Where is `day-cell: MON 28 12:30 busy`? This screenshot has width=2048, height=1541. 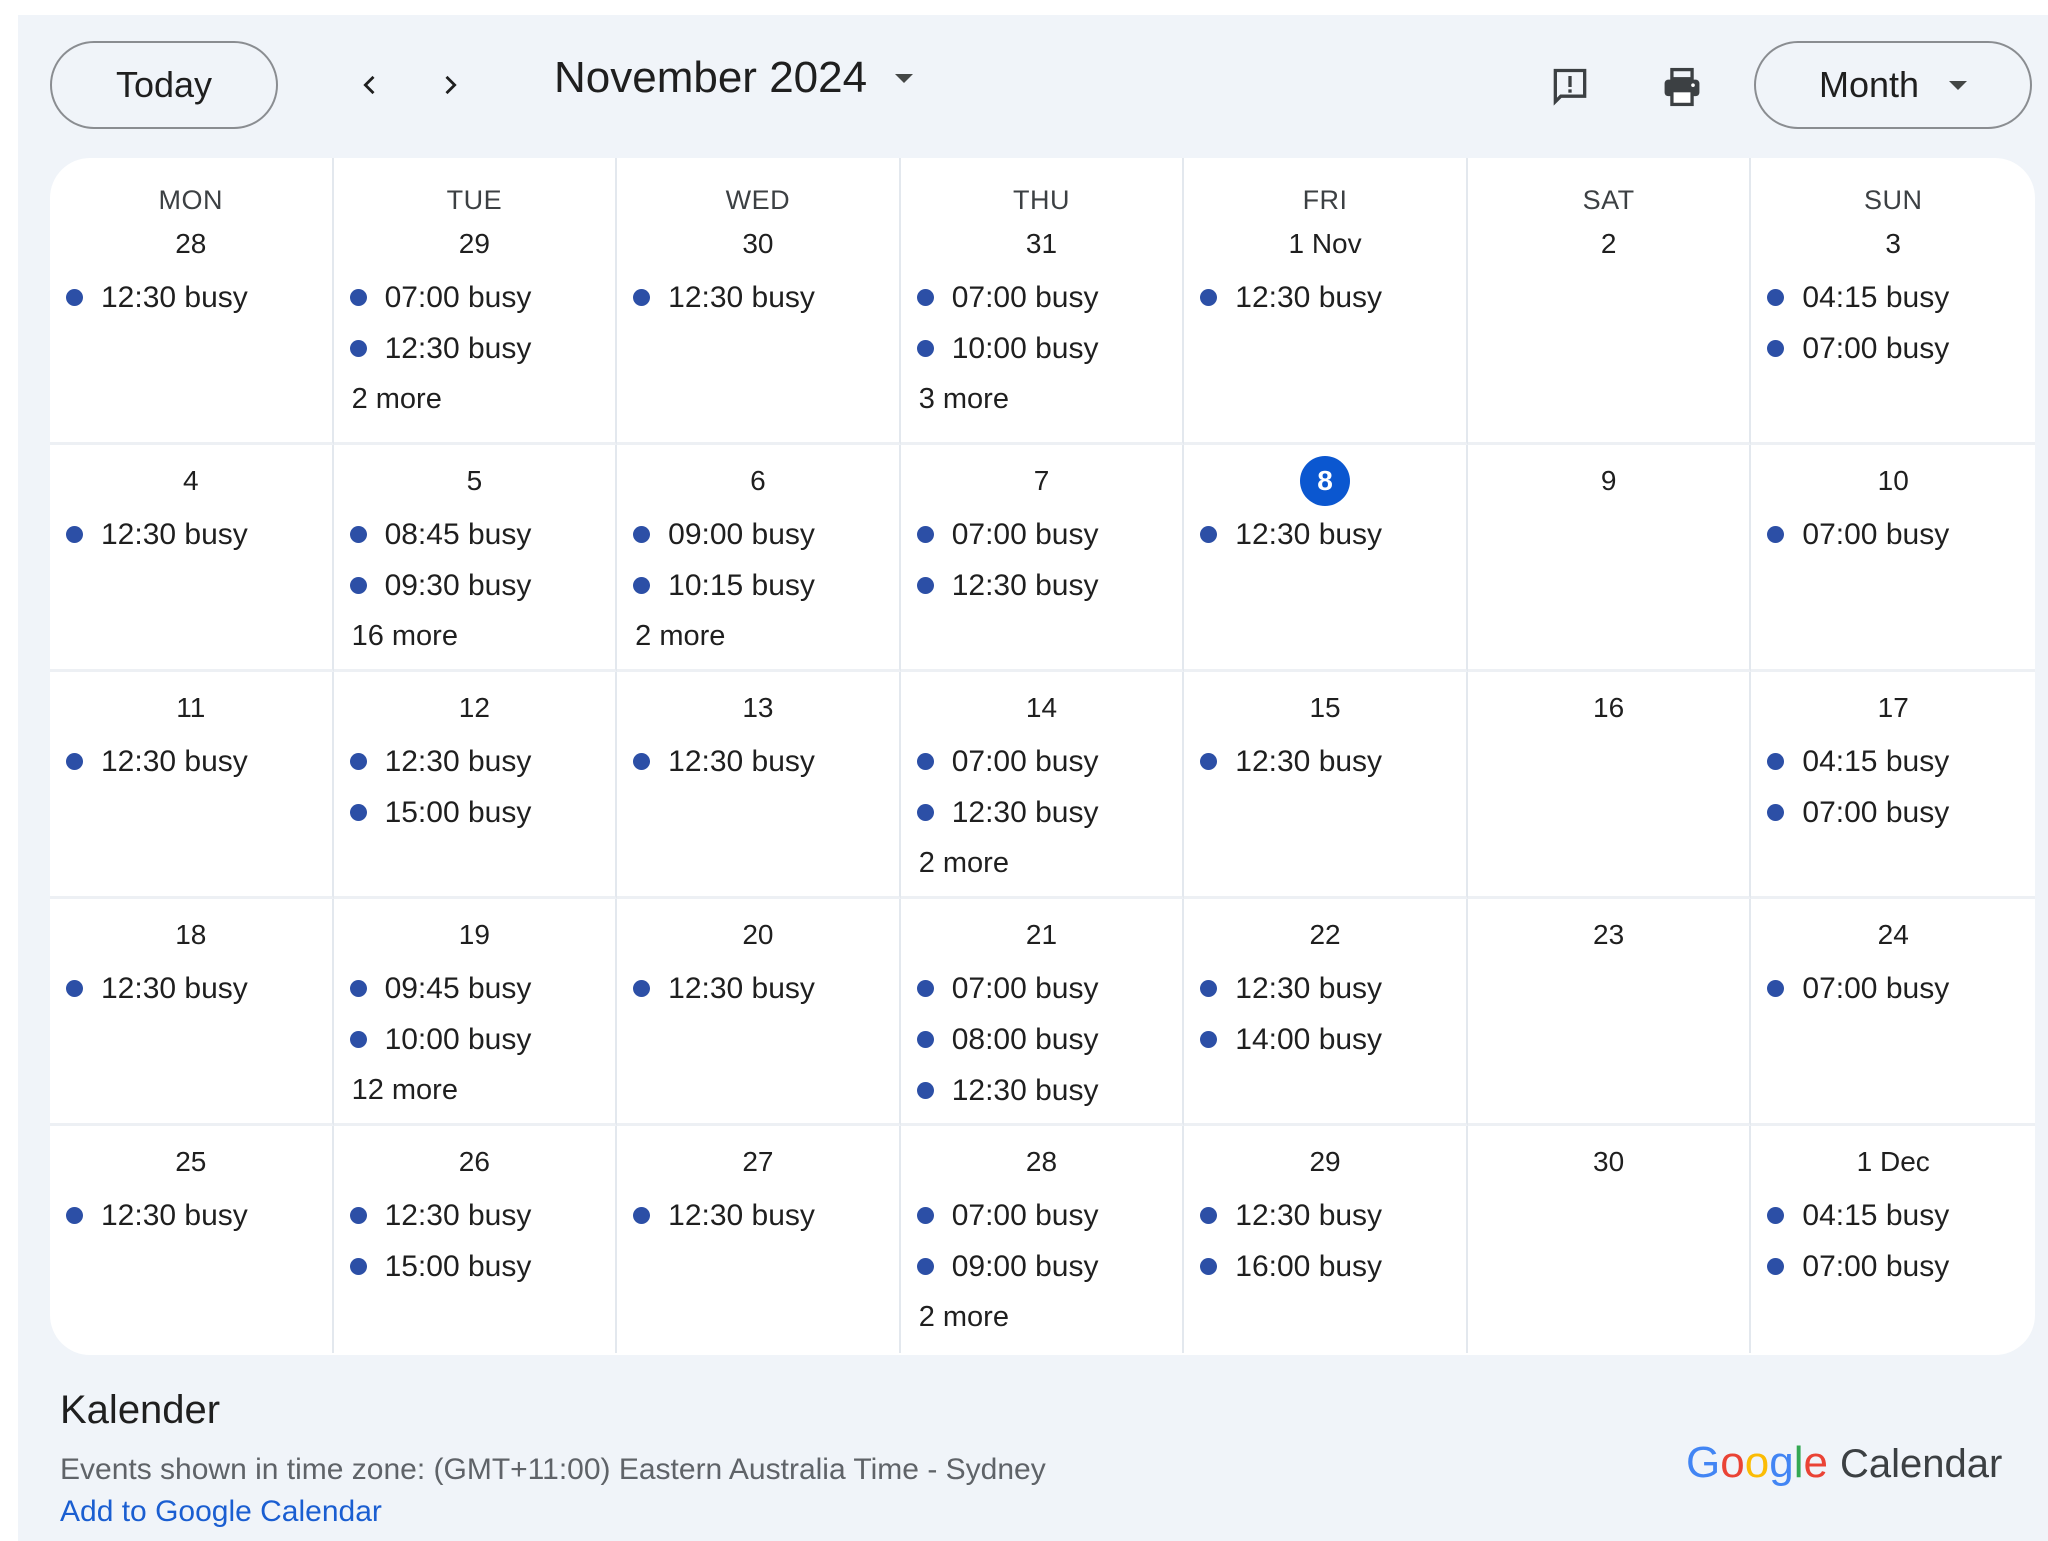 day-cell: MON 28 12:30 busy is located at coordinates (192, 301).